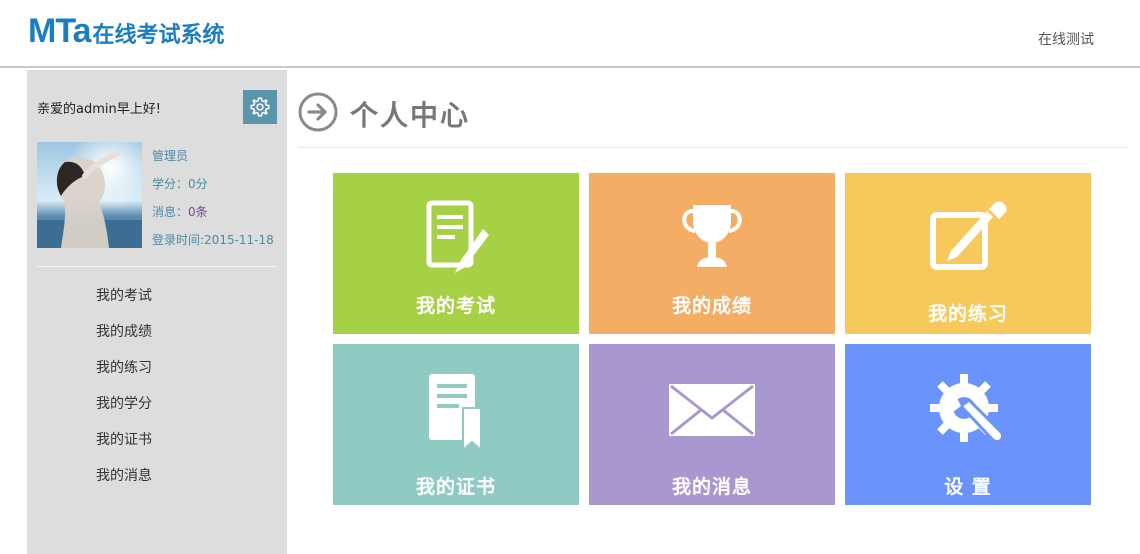 The image size is (1140, 554). I want to click on sidebar-item-my-practice: 我的练习, so click(124, 368).